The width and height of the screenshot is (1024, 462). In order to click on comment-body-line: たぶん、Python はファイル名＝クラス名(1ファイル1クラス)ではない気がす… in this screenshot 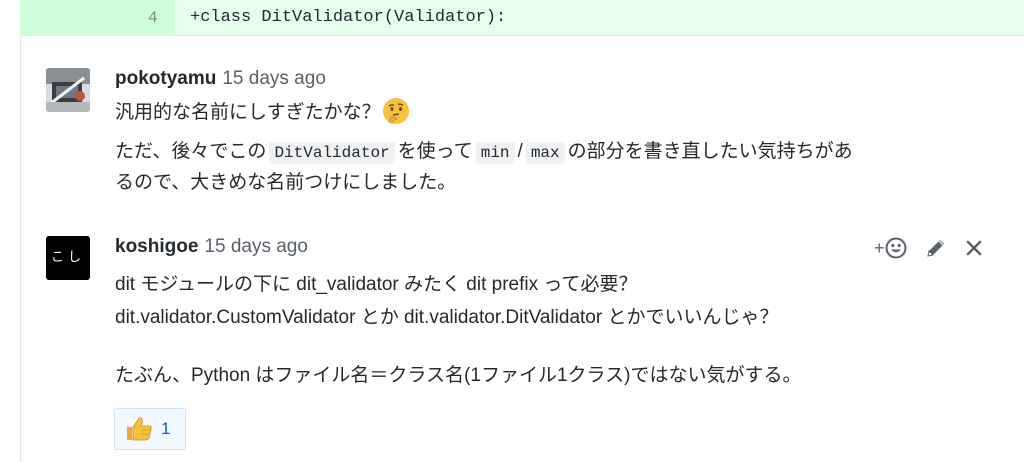, I will do `click(458, 376)`.